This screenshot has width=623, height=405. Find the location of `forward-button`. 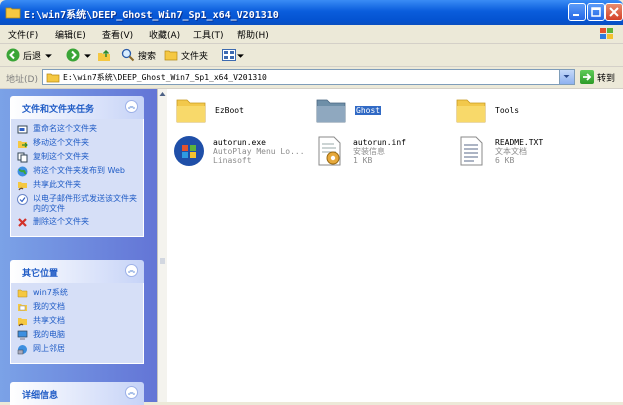

forward-button is located at coordinates (79, 55).